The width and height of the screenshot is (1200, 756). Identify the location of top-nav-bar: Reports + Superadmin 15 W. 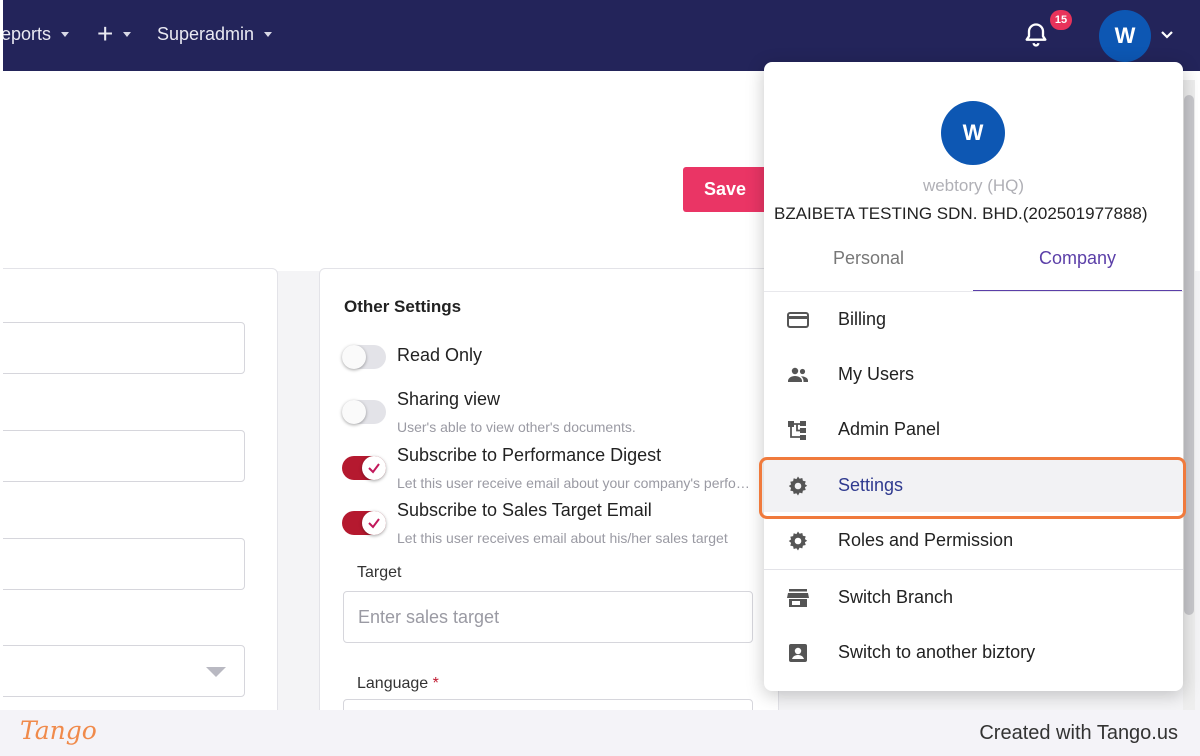
(600, 35).